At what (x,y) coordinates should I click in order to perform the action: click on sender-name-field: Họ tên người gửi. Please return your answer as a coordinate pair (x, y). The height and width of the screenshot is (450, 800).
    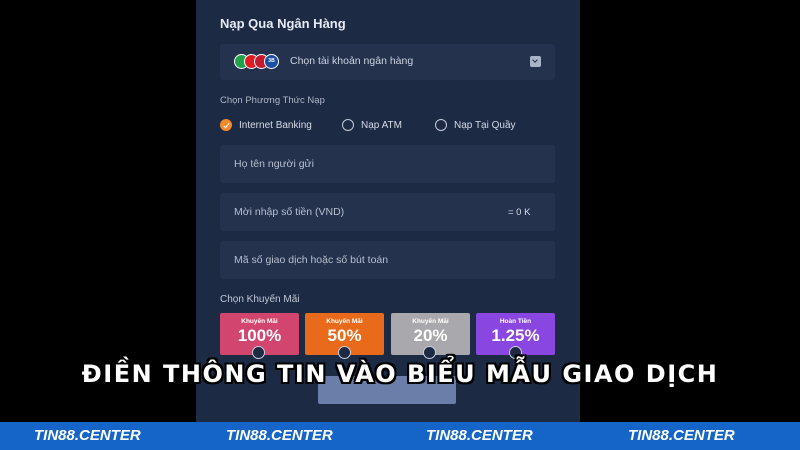
    Looking at the image, I should click on (387, 164).